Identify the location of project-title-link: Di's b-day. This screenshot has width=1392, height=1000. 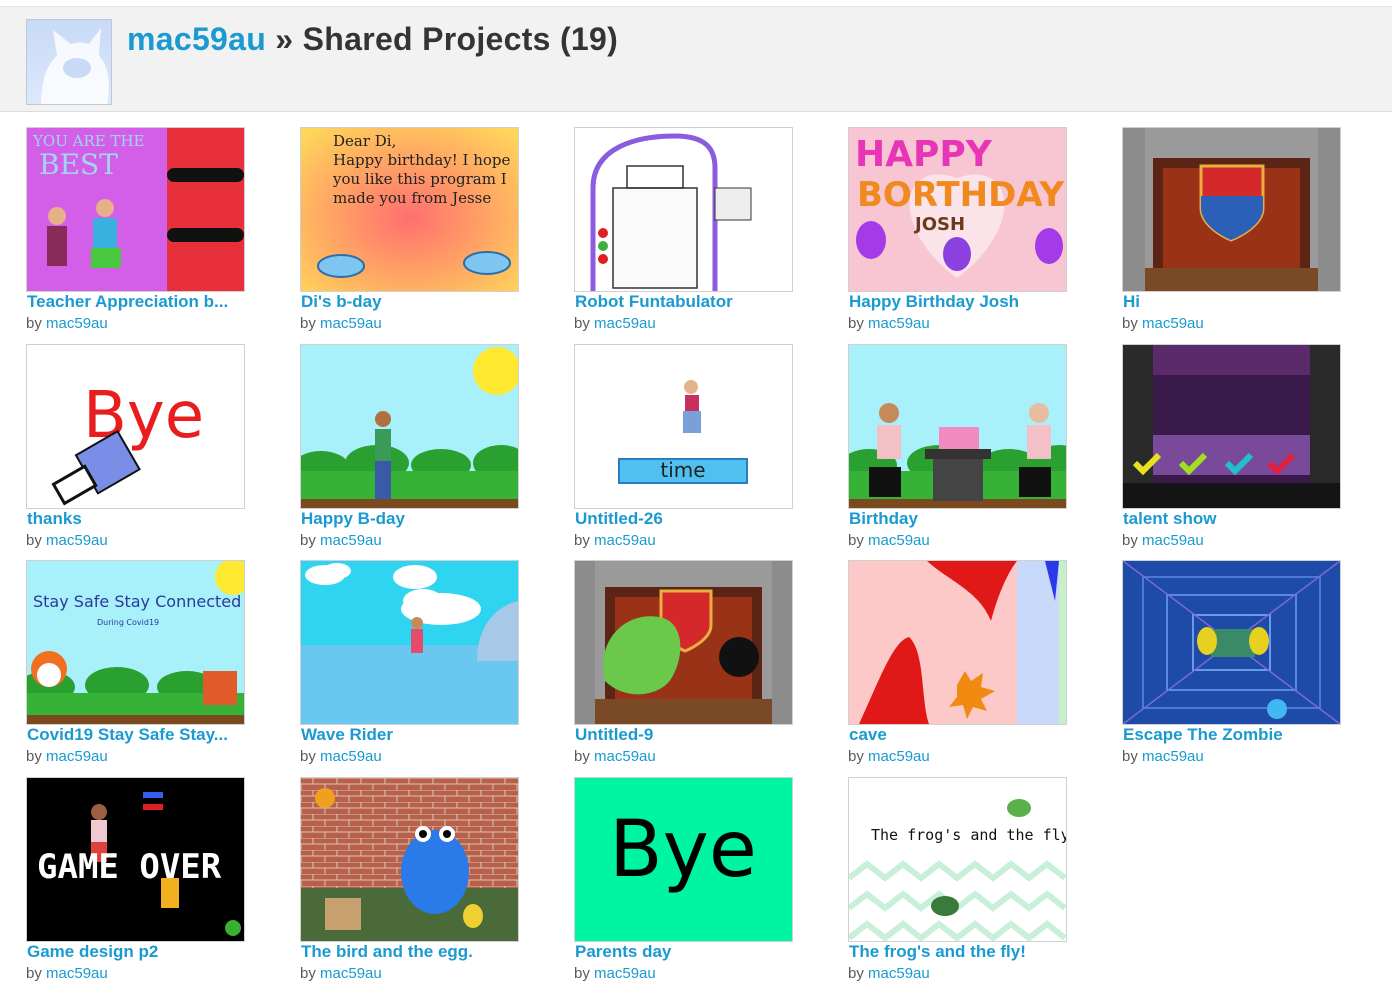
(412, 302).